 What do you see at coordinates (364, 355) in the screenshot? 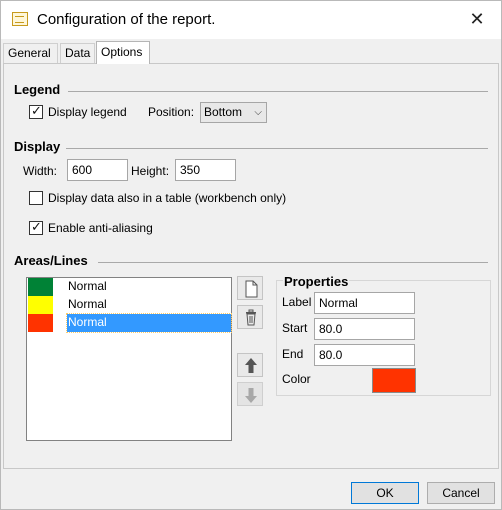
I see `end-input: 80.0` at bounding box center [364, 355].